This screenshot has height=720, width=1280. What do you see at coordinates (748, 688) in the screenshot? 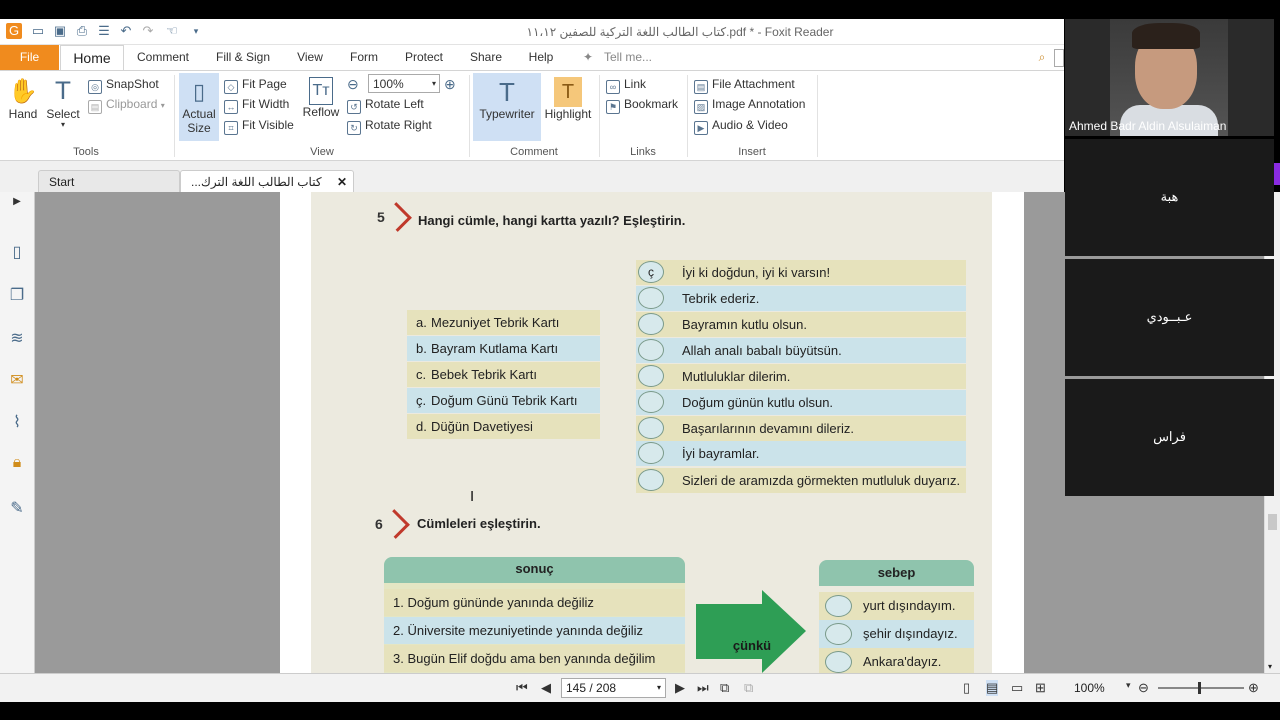
I see `next-view-icon: ⧉` at bounding box center [748, 688].